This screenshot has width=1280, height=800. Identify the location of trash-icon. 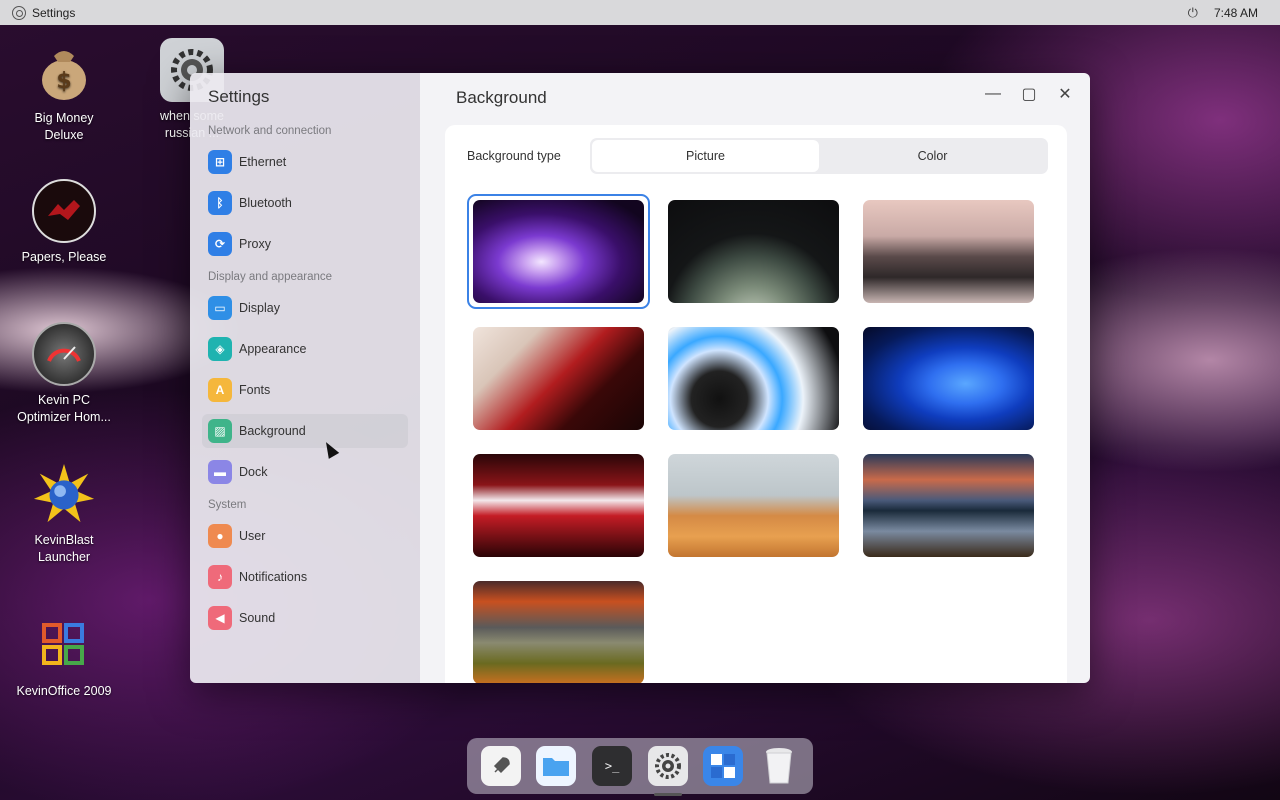
(779, 766).